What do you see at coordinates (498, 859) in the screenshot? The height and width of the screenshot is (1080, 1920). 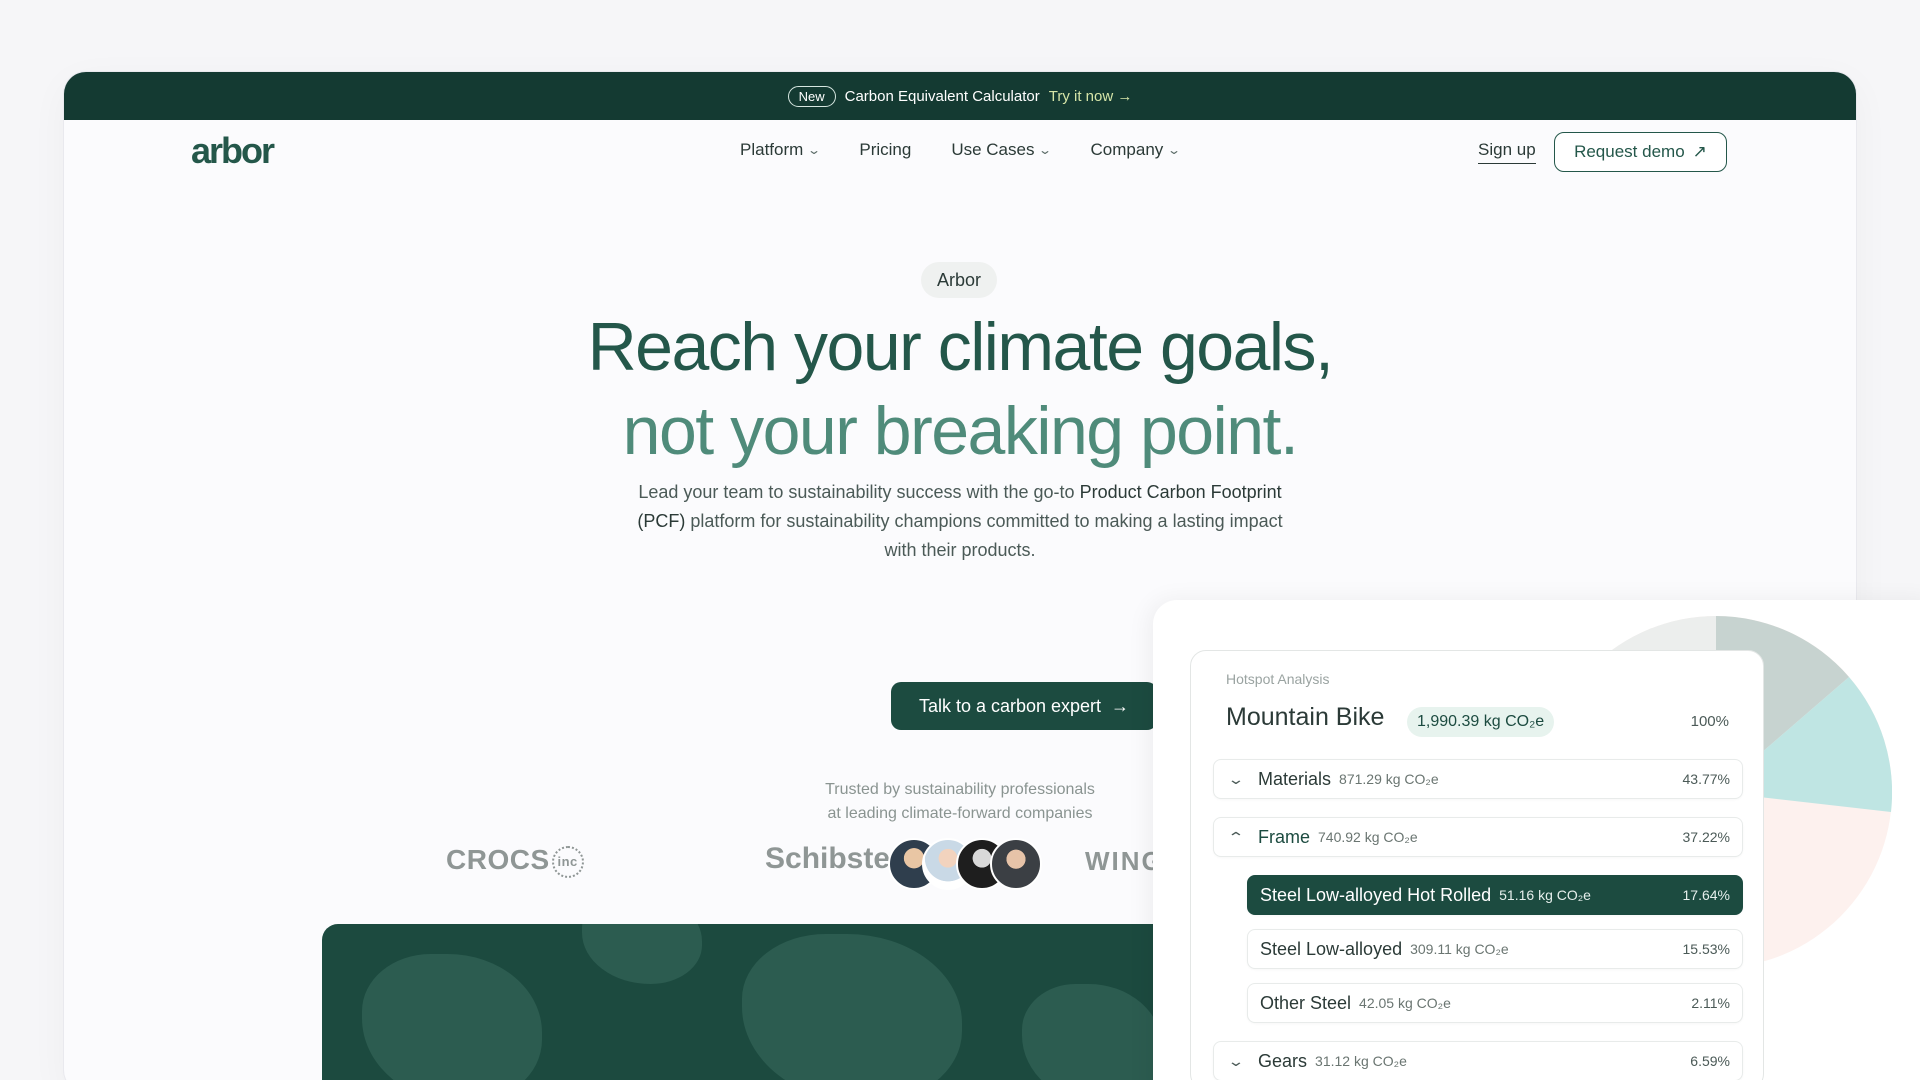 I see `crocs-wordmark: CROCS` at bounding box center [498, 859].